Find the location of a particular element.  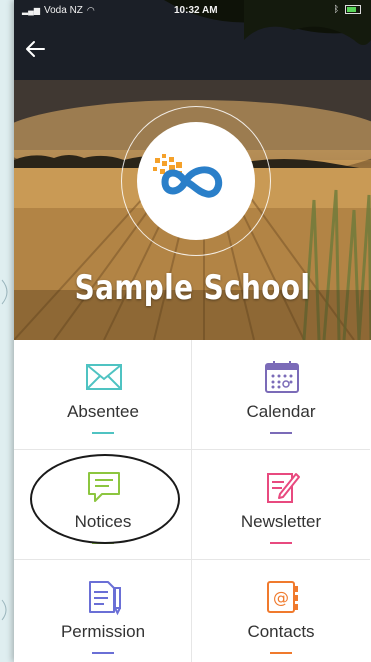

calendar-icon is located at coordinates (282, 377).